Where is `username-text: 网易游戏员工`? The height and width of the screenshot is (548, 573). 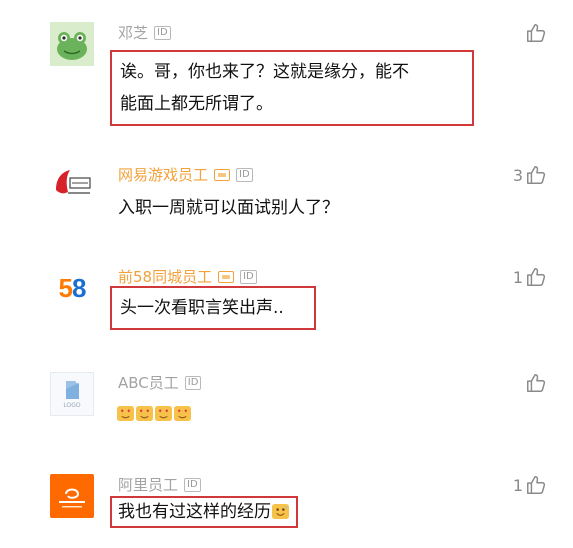
username-text: 网易游戏员工 is located at coordinates (163, 175).